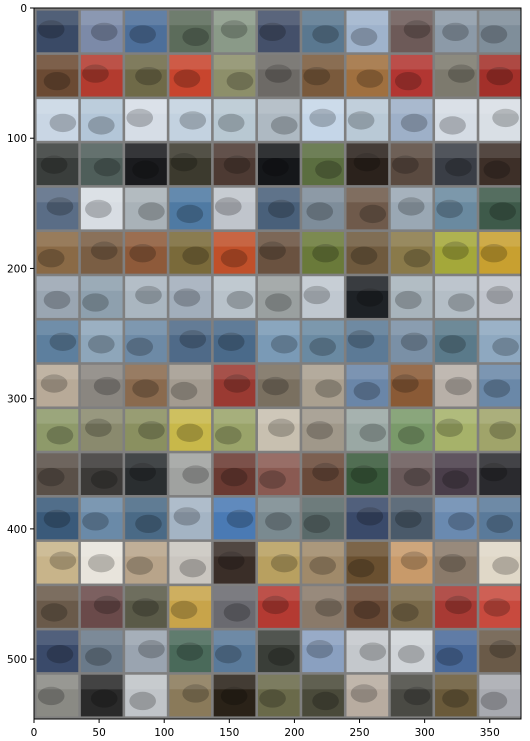  I want to click on x-axis: 0 50 100 150 200 250 300 350, so click(265, 729).